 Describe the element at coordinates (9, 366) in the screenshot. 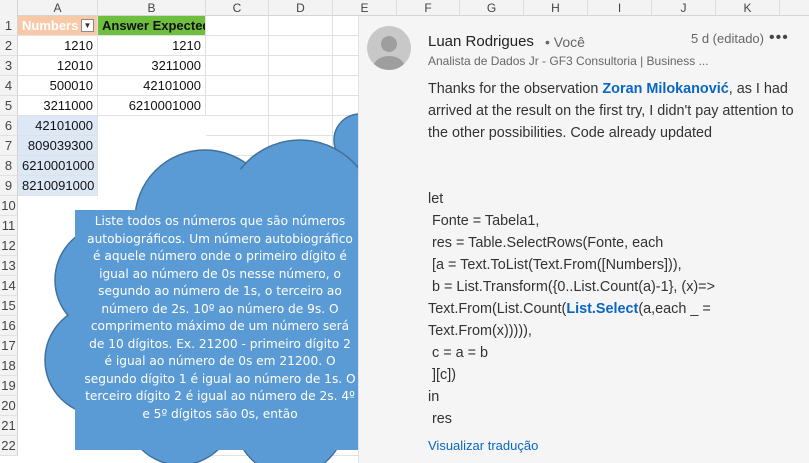

I see `row-header-18: 18` at that location.